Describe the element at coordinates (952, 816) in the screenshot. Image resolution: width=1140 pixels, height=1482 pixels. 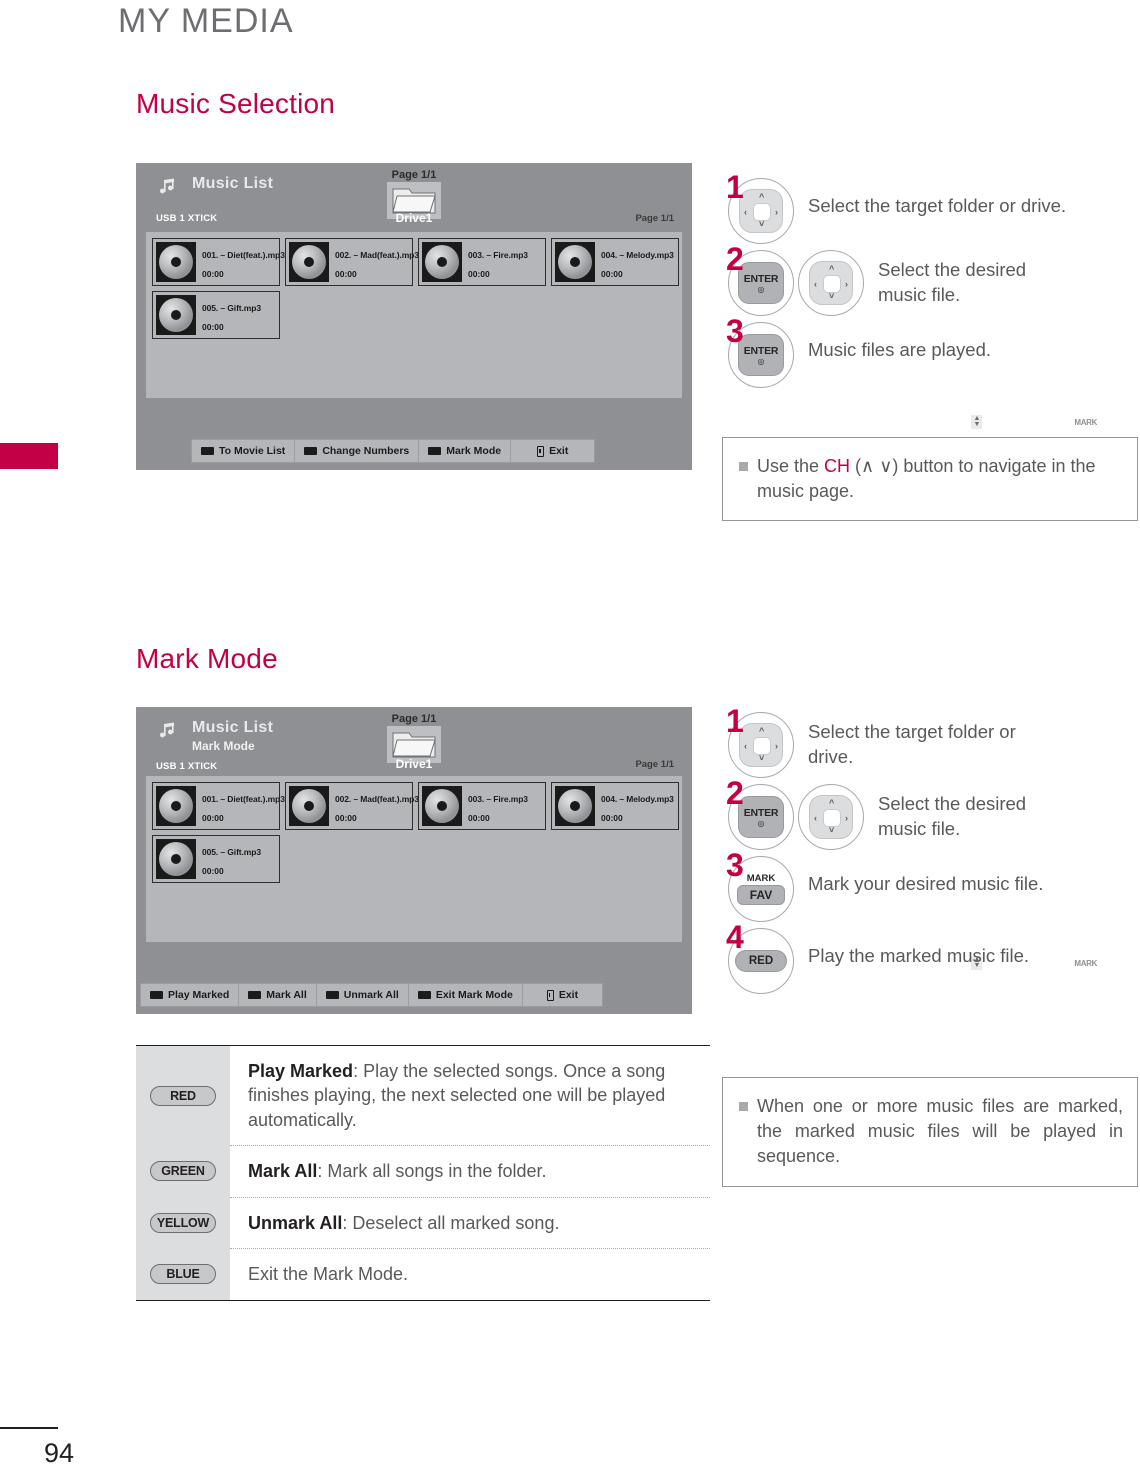
I see `step-text: Select the desired music file.` at that location.